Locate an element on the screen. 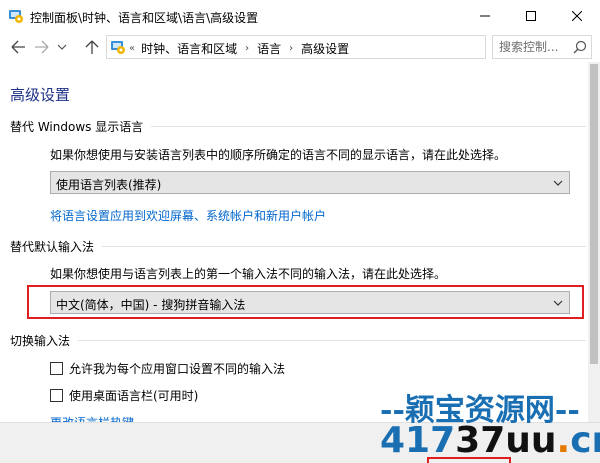 The height and width of the screenshot is (463, 600). up-arrow-icon is located at coordinates (92, 47).